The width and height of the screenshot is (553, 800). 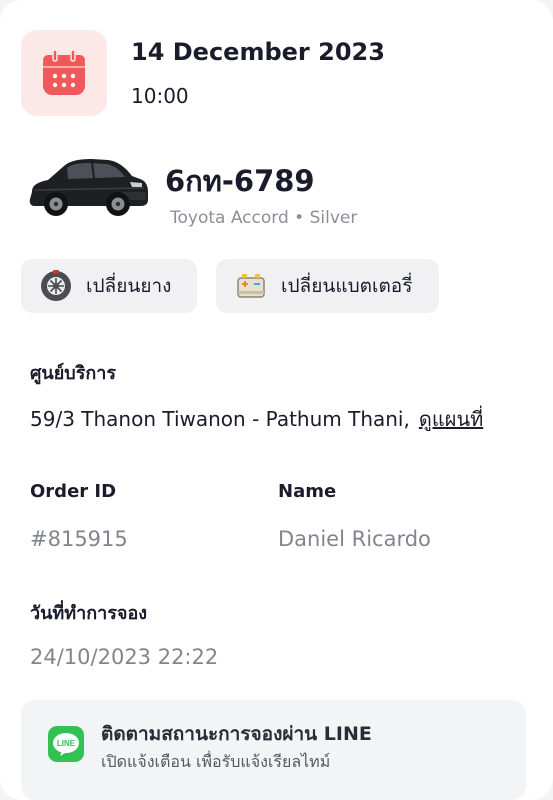 I want to click on license-plate: 6กท-6789, so click(x=240, y=181).